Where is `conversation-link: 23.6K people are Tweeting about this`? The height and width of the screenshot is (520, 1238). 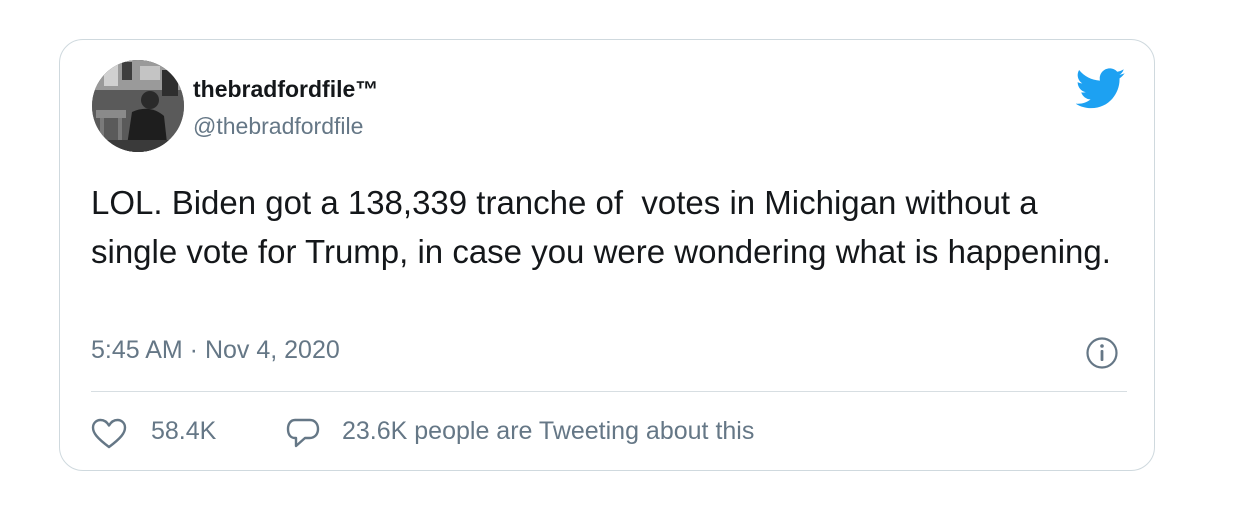 conversation-link: 23.6K people are Tweeting about this is located at coordinates (548, 431).